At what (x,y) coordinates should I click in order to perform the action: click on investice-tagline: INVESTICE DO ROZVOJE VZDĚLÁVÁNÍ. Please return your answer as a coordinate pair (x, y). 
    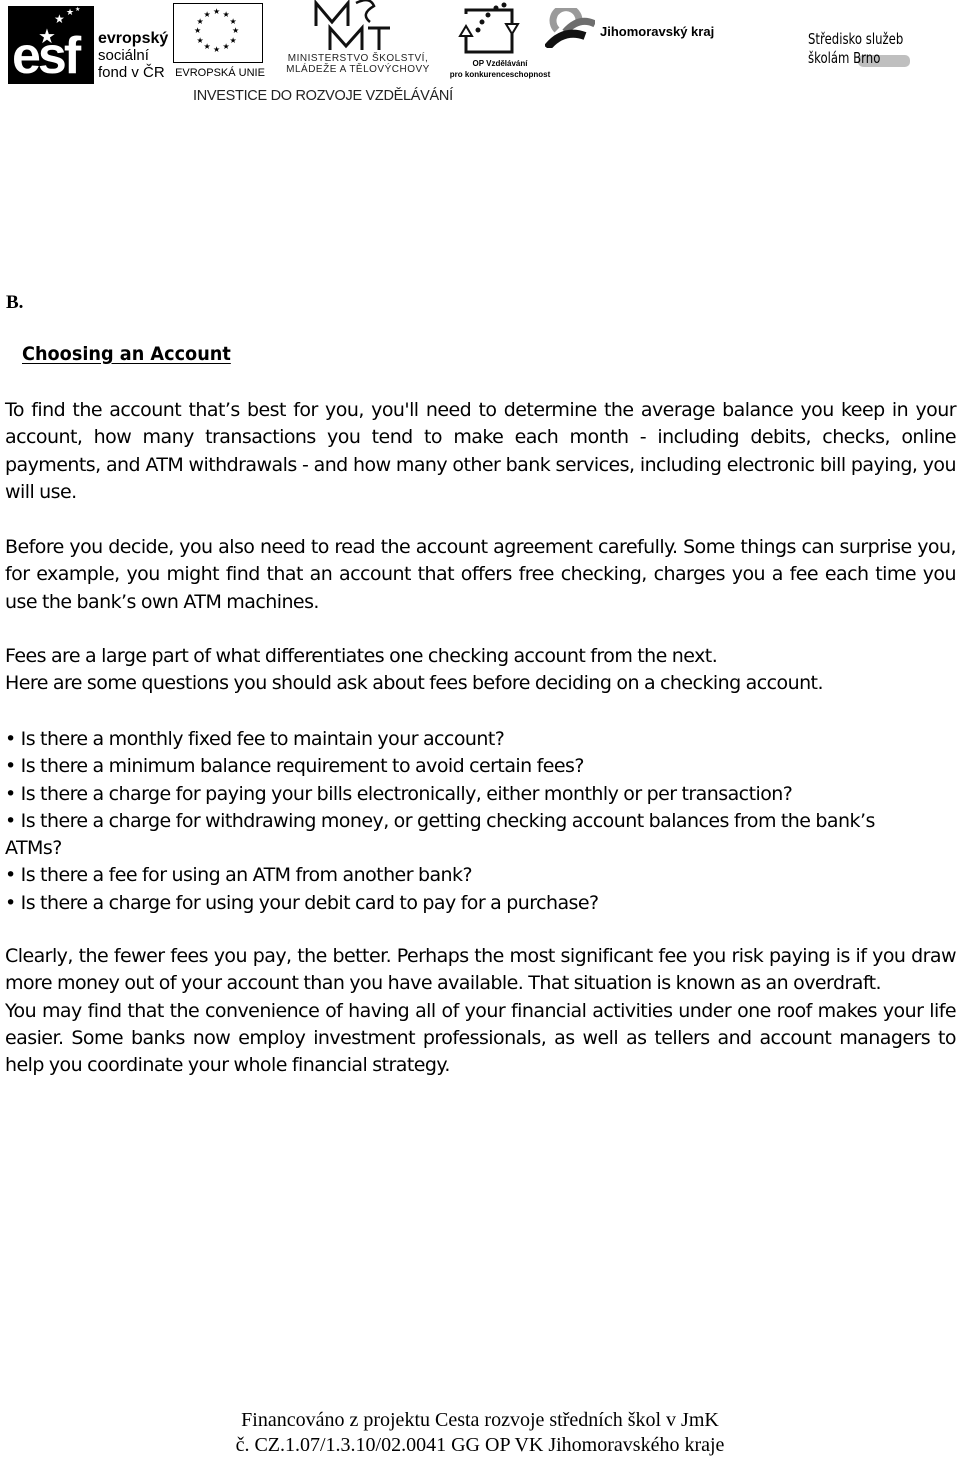
    Looking at the image, I should click on (323, 96).